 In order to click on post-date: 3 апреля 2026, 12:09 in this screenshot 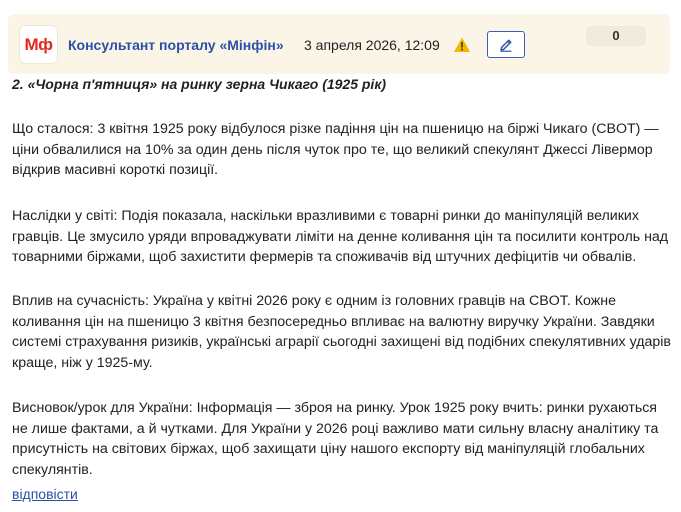, I will do `click(372, 45)`.